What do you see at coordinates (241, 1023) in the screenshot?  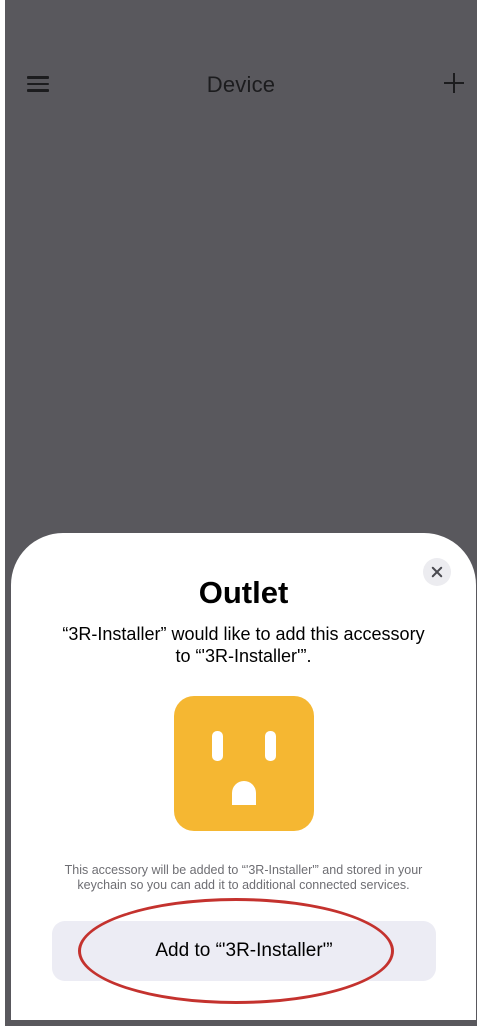 I see `bottom-edge` at bounding box center [241, 1023].